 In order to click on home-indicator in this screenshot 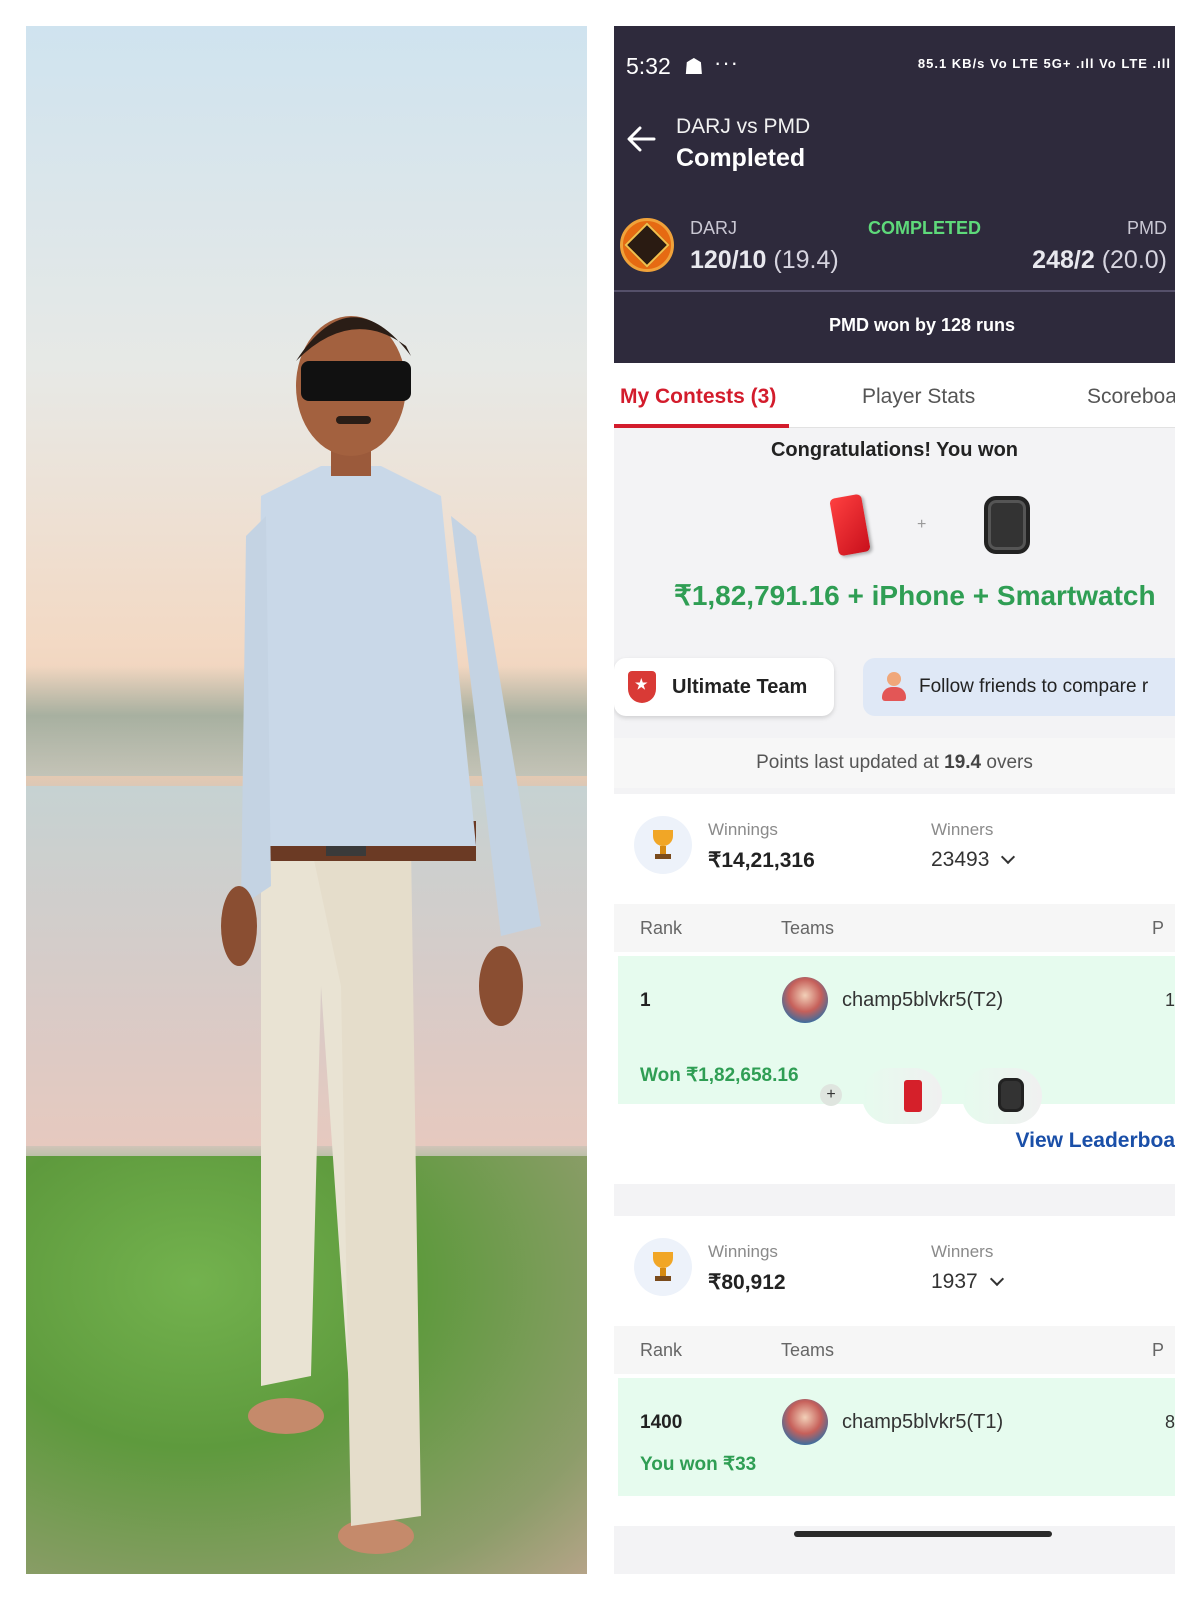, I will do `click(923, 1534)`.